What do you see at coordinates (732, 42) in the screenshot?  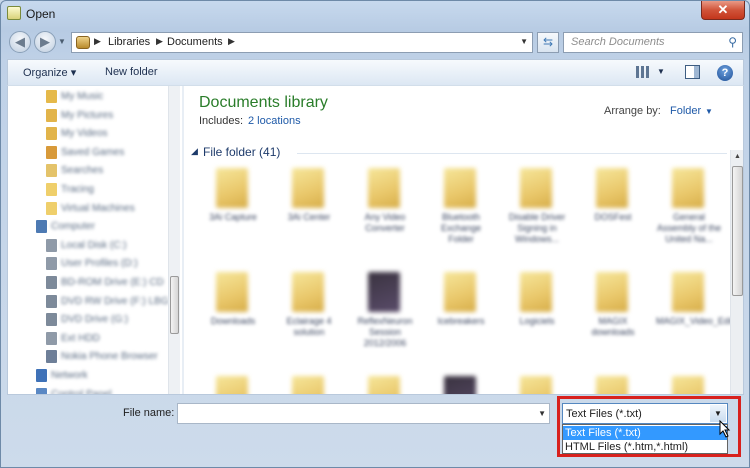 I see `search-icon: ⚲` at bounding box center [732, 42].